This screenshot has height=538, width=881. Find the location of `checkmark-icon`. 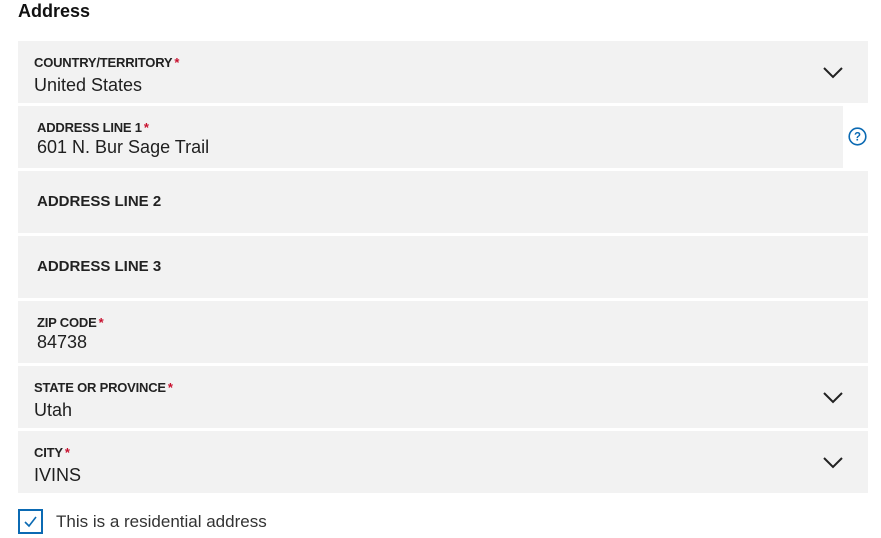

checkmark-icon is located at coordinates (30, 522).